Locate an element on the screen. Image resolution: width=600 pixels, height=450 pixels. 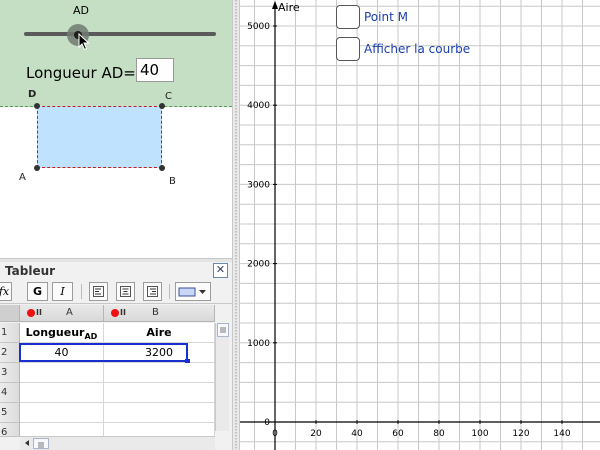
x-tick-label: 80 is located at coordinates (439, 434).